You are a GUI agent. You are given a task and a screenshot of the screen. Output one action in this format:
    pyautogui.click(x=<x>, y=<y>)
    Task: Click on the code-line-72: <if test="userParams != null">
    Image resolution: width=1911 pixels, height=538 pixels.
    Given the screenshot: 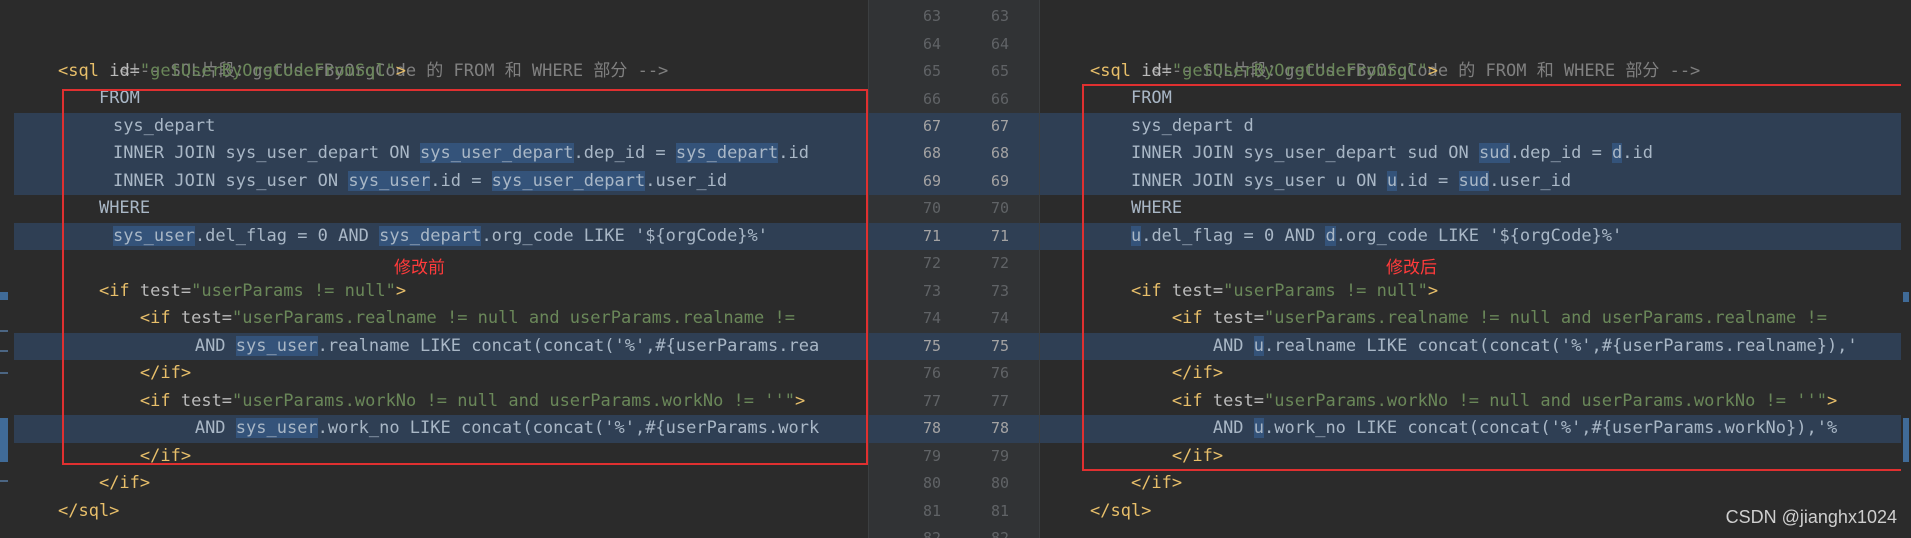 What is the action you would take?
    pyautogui.click(x=1475, y=292)
    